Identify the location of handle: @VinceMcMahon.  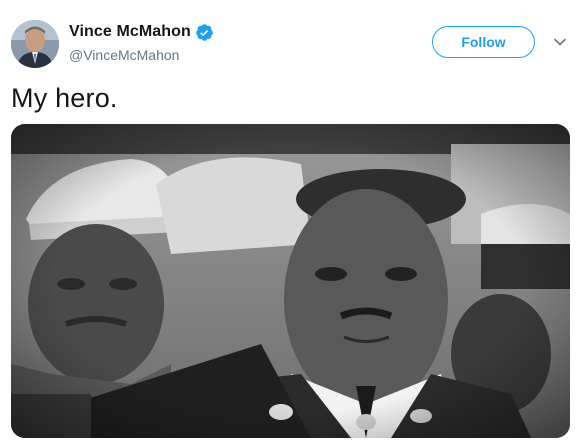
(141, 55).